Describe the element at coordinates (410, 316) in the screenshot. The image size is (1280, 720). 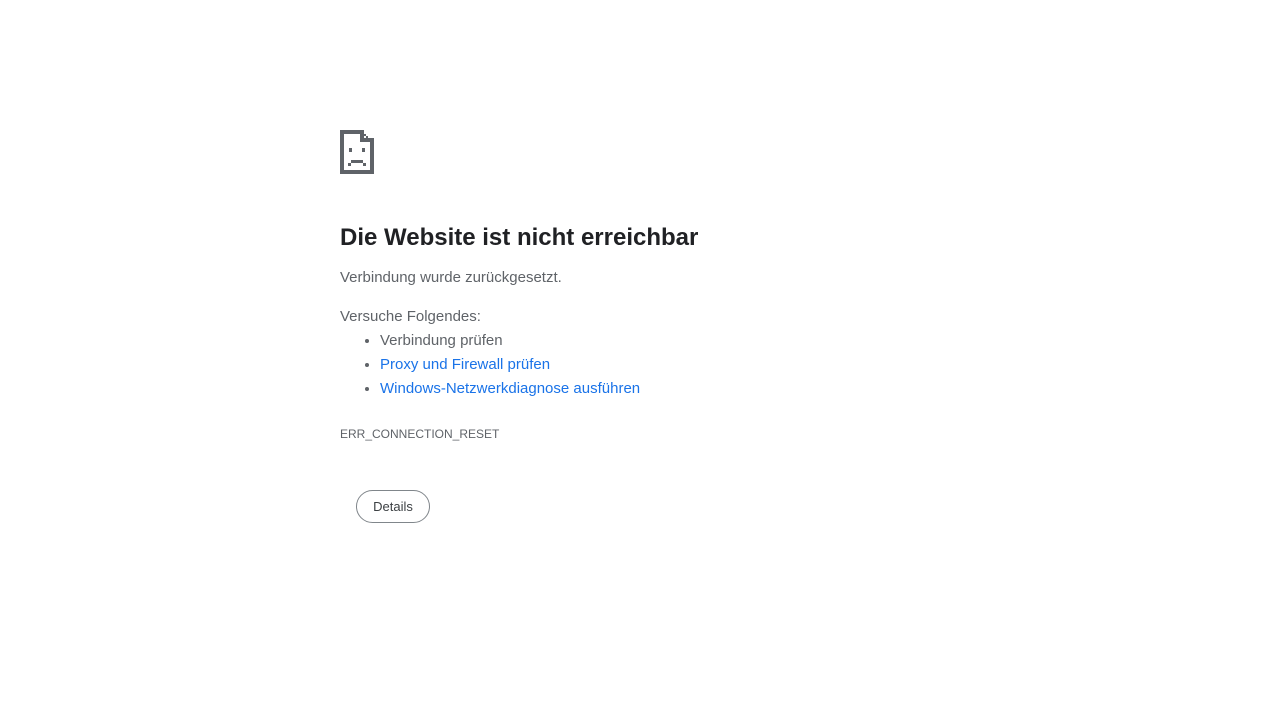
I see `suggestions-heading: Versuche Folgendes:` at that location.